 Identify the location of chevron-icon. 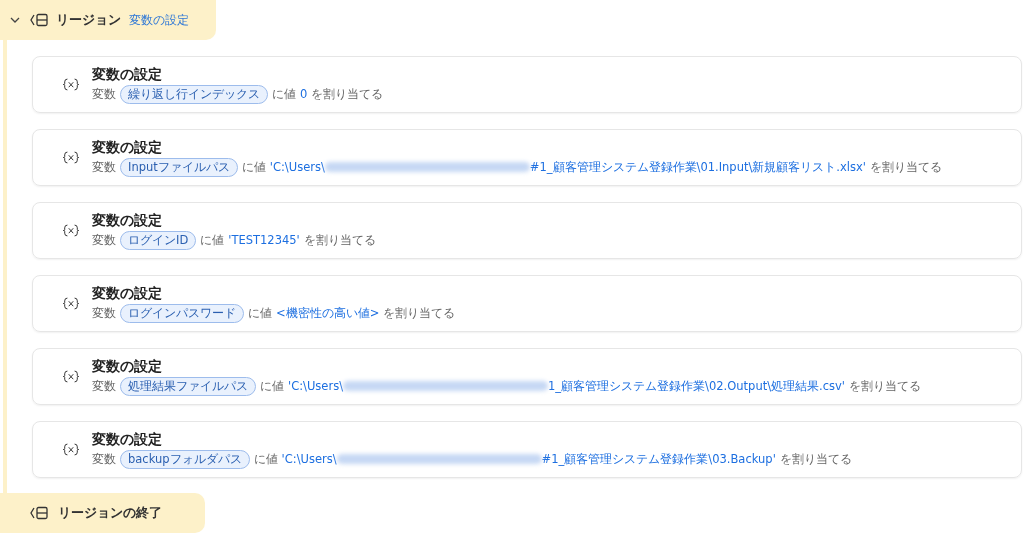
(15, 20).